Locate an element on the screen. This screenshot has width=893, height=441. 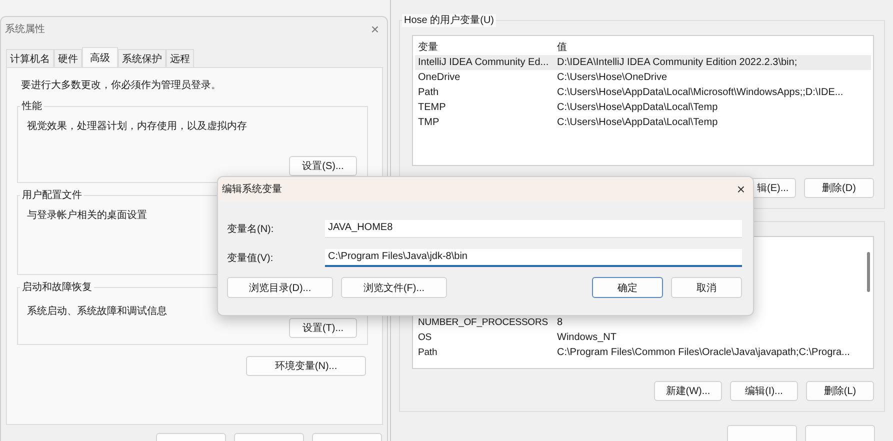
tab: 计算机名 is located at coordinates (30, 58).